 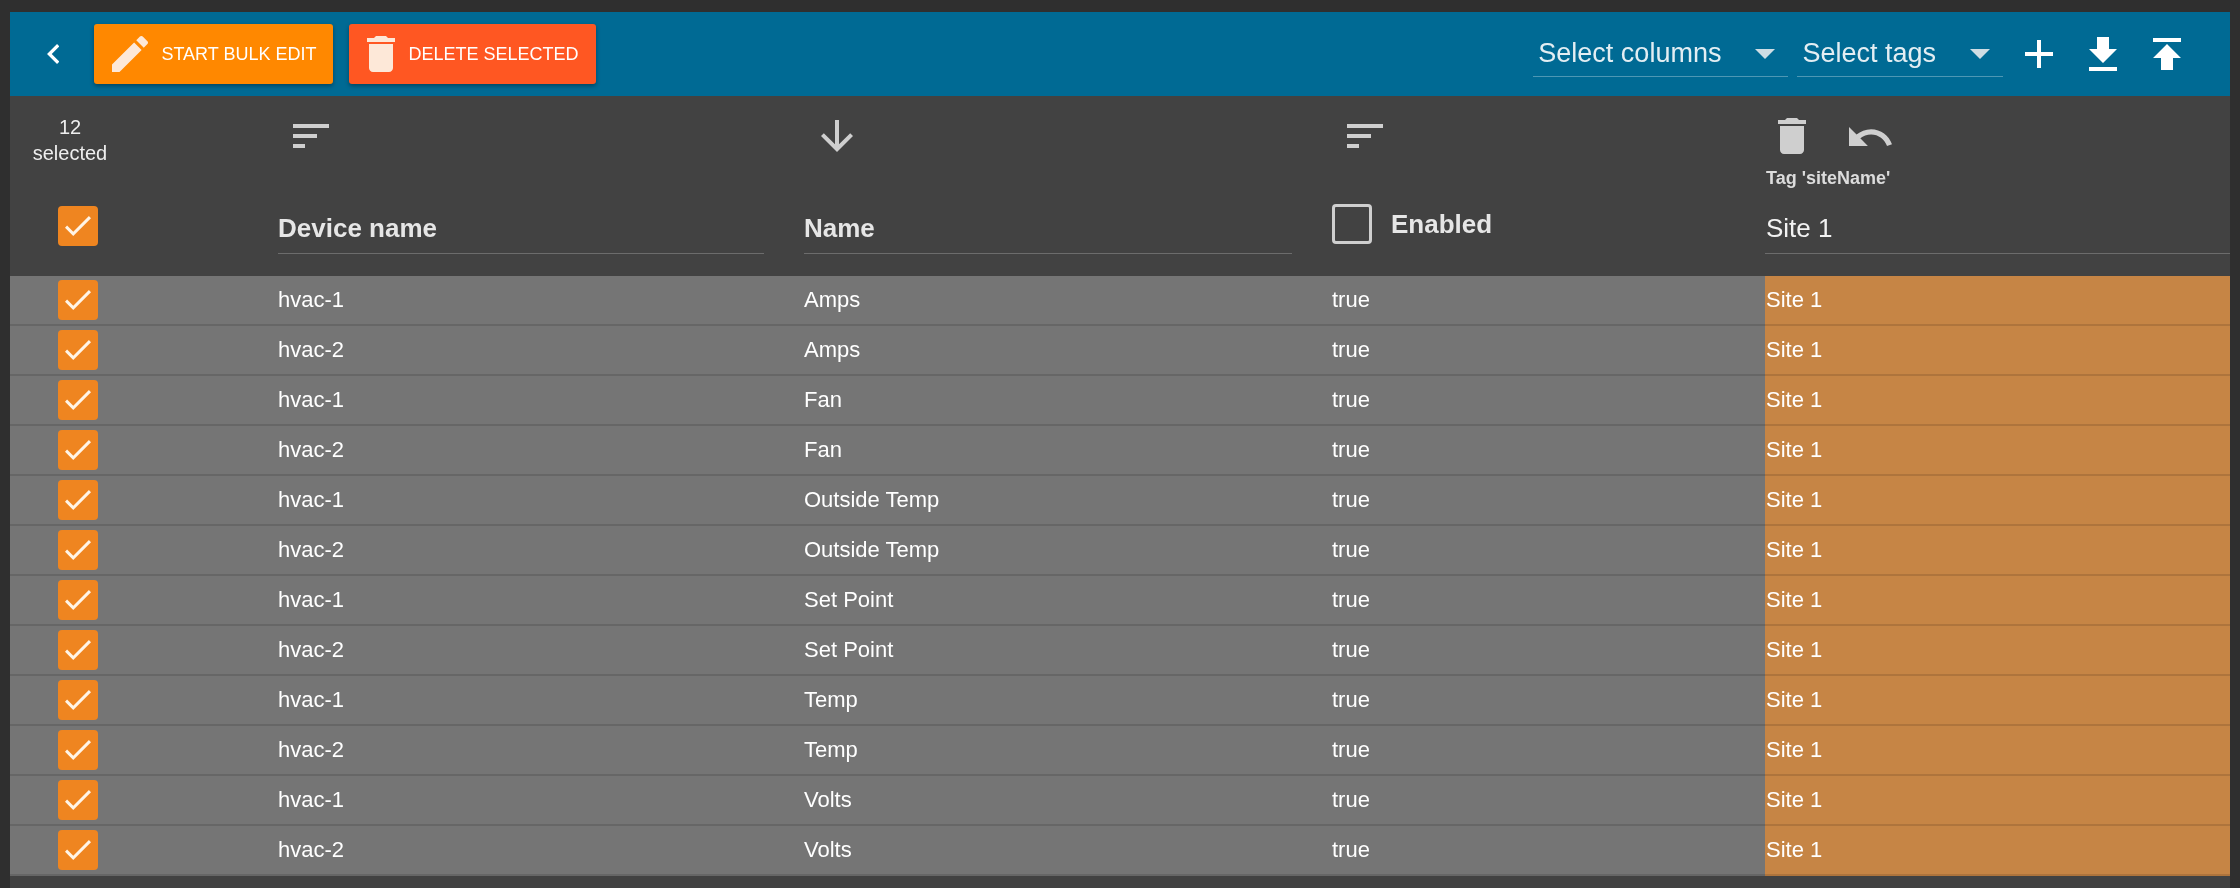 I want to click on pencil-icon, so click(x=130, y=54).